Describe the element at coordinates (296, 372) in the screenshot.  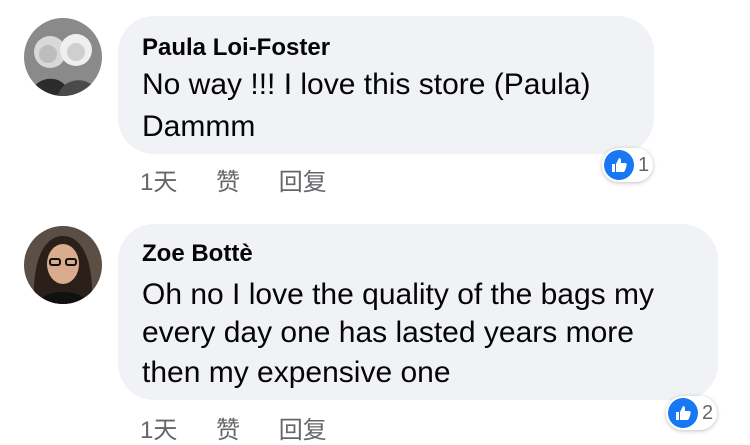
I see `comment-text-line: then my expensive one` at that location.